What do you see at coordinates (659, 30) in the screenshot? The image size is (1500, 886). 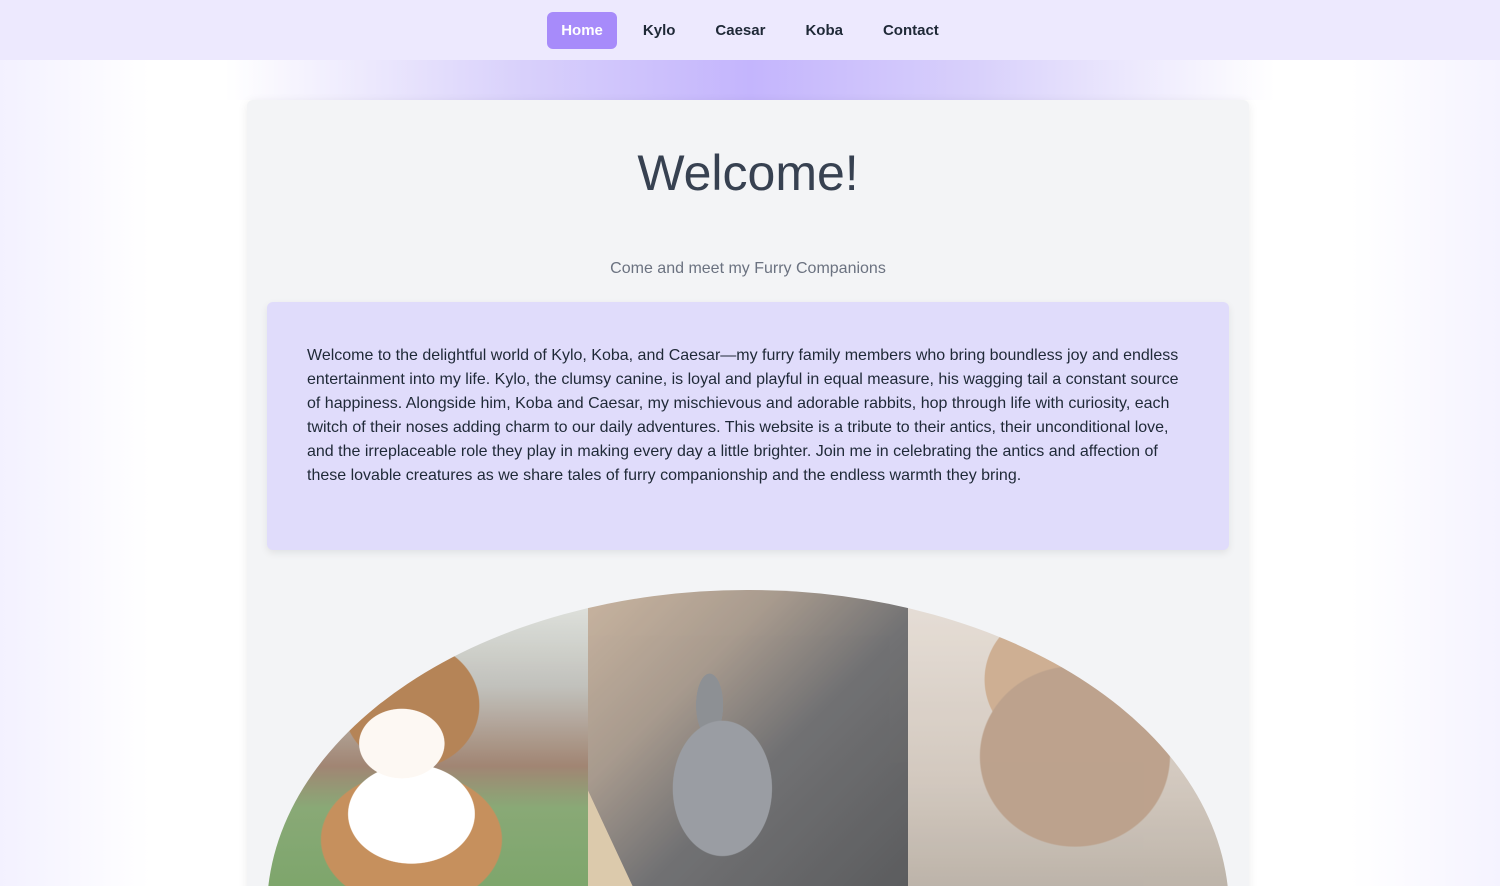 I see `nav-kylo-link: Kylo` at bounding box center [659, 30].